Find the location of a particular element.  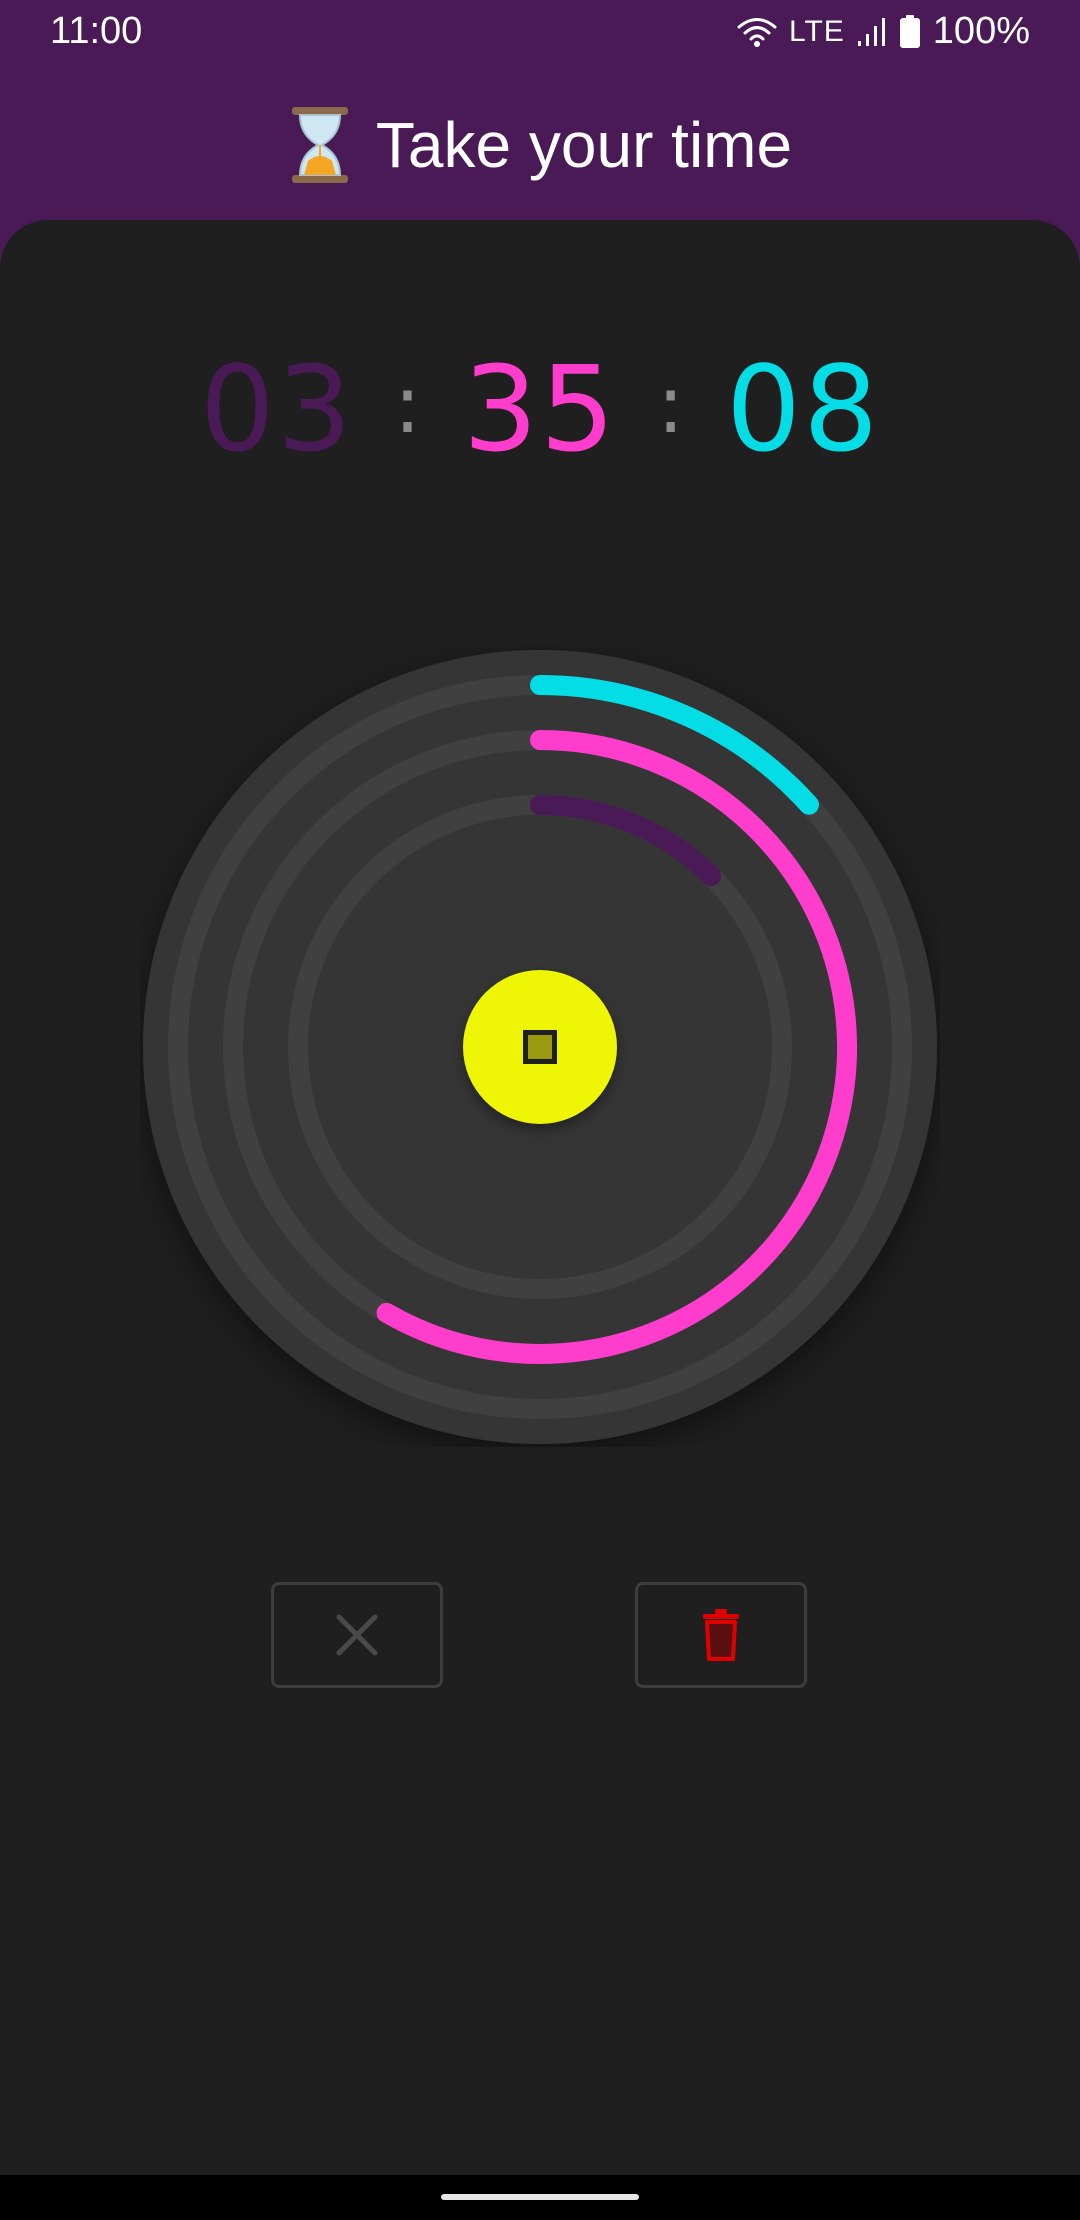

battery-icon is located at coordinates (909, 31).